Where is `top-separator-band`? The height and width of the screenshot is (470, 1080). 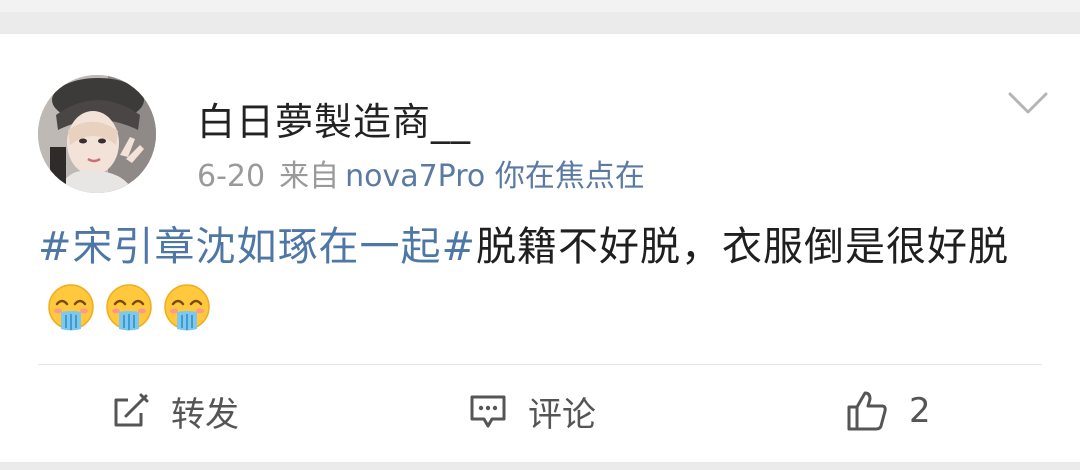 top-separator-band is located at coordinates (540, 23).